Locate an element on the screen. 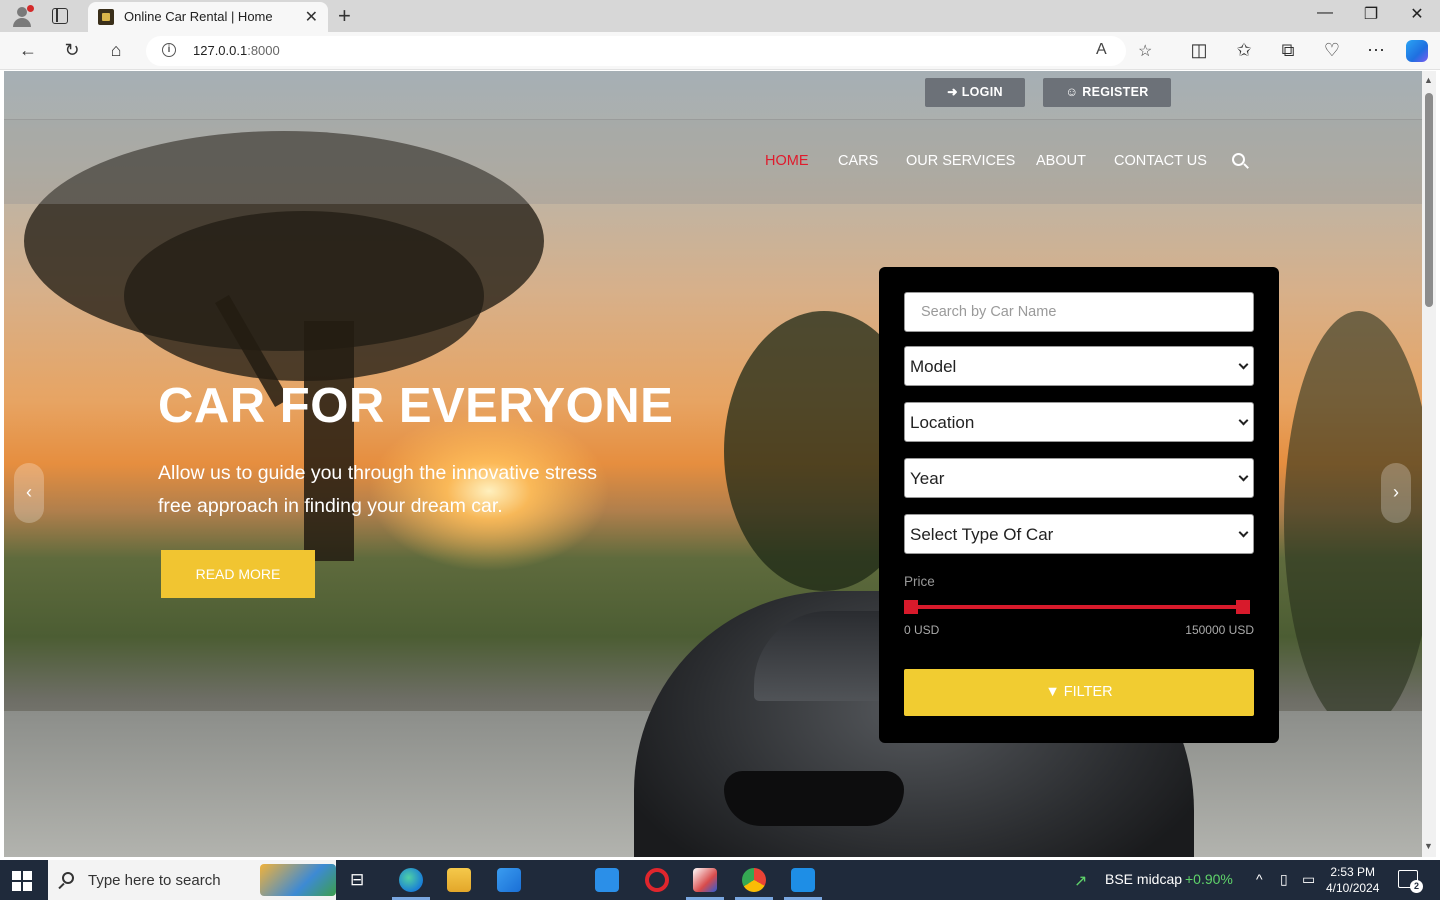 The height and width of the screenshot is (900, 1440). browser-tab: Online Car Rental | Home ✕ is located at coordinates (208, 17).